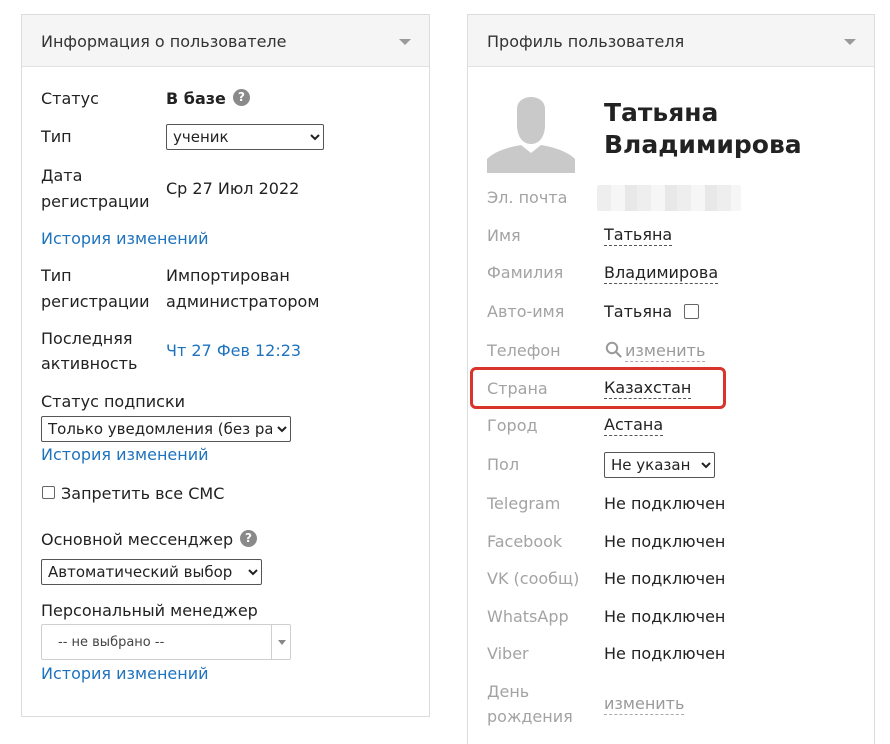  Describe the element at coordinates (665, 541) in the screenshot. I see `facebook-value: Не подключен` at that location.